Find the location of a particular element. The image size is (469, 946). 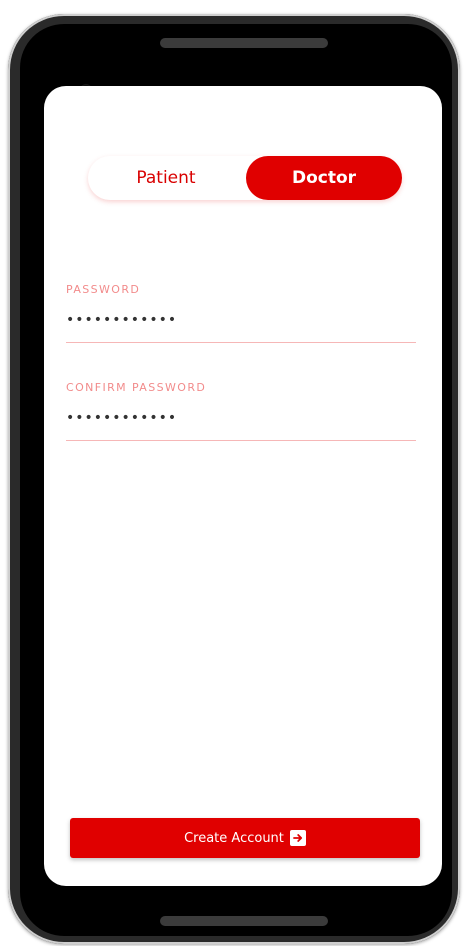

create-account-button: Create Account is located at coordinates (245, 838).